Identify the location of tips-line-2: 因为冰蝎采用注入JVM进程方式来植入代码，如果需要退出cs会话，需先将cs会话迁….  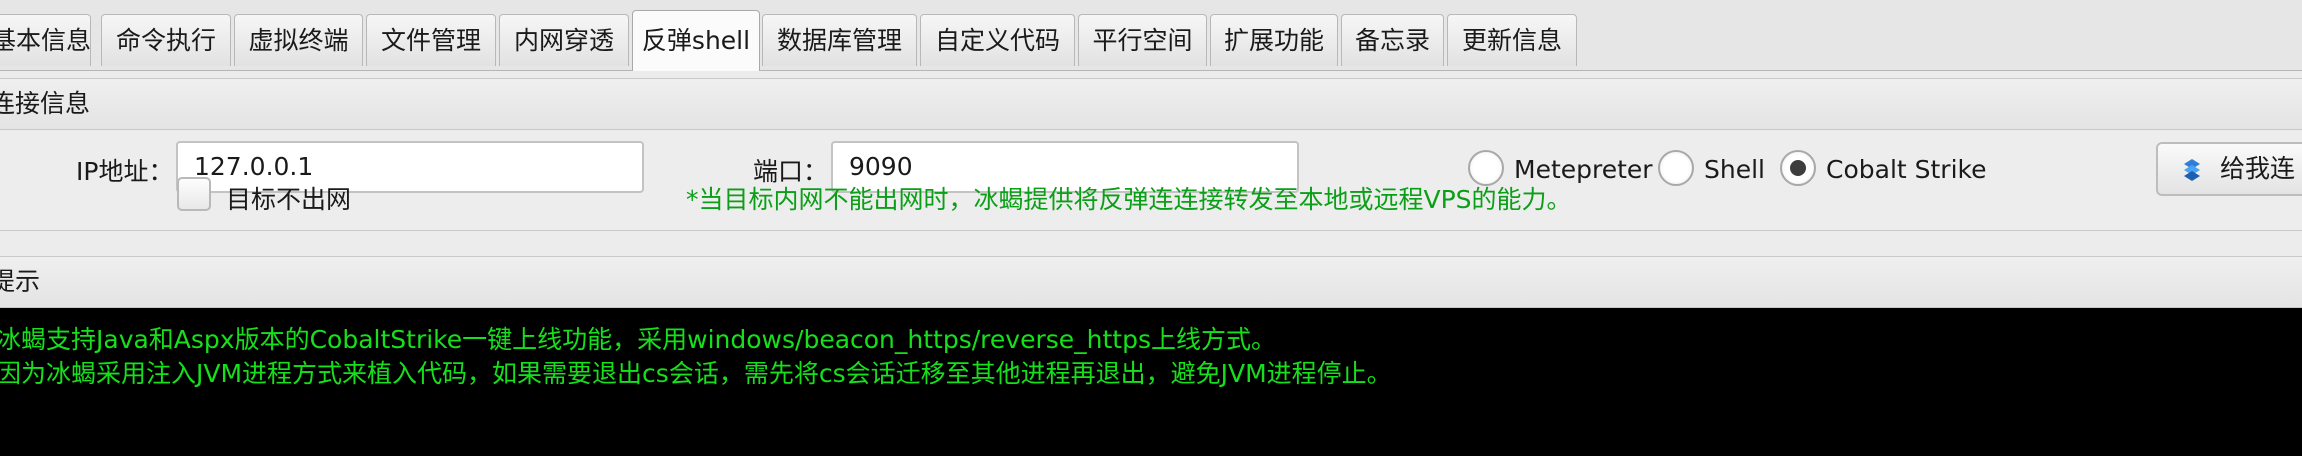
(696, 373).